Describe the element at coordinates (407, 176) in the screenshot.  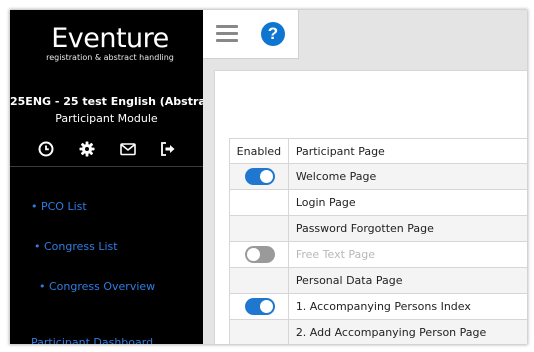
I see `page-name-cell: Welcome Page` at that location.